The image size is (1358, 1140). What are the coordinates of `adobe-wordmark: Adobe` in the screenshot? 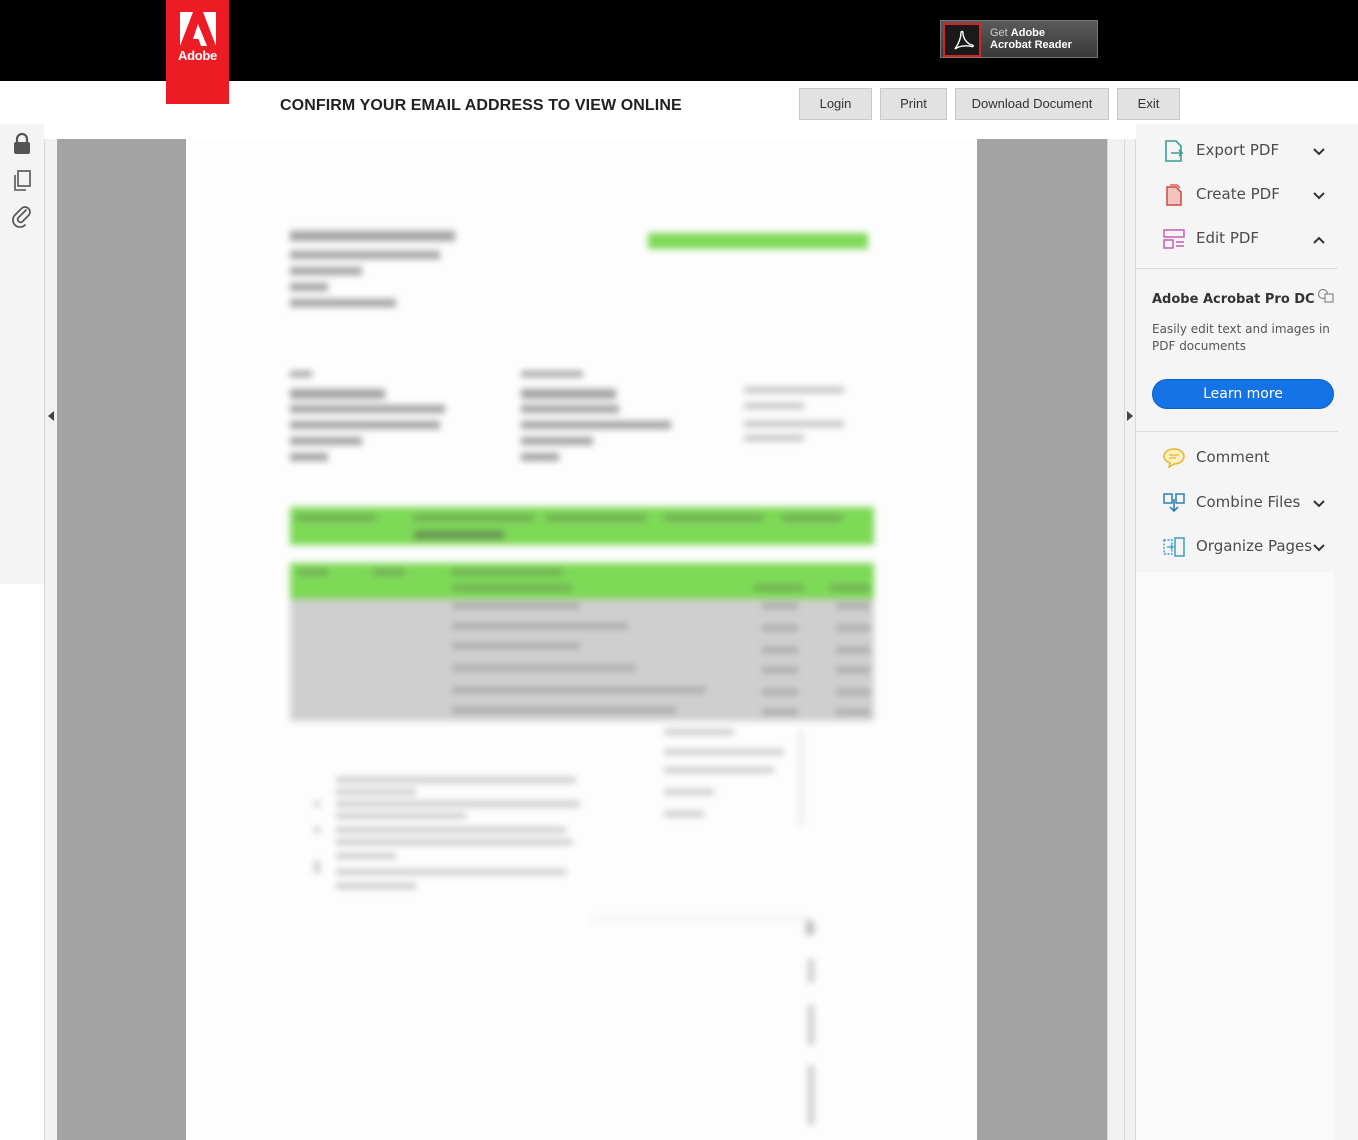 It's located at (197, 55).